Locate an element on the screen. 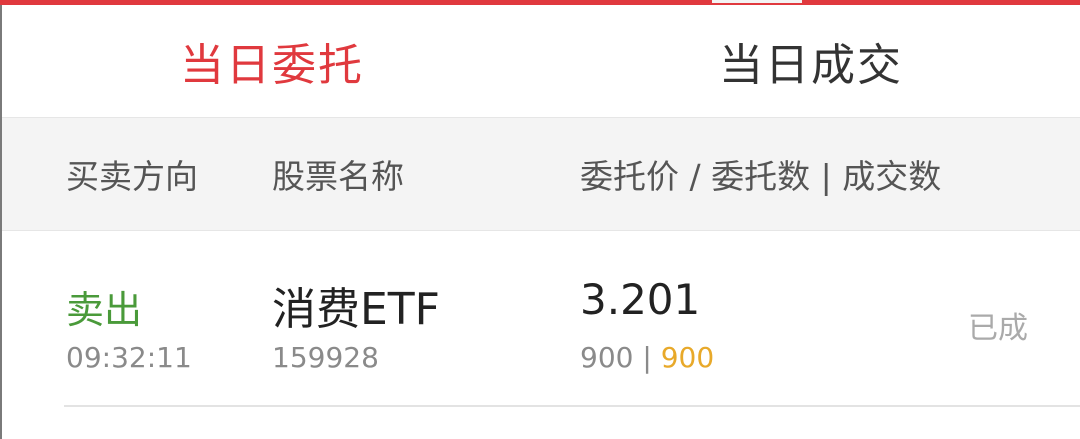 The width and height of the screenshot is (1080, 439). tab-today-orders: 当日委托 is located at coordinates (272, 61).